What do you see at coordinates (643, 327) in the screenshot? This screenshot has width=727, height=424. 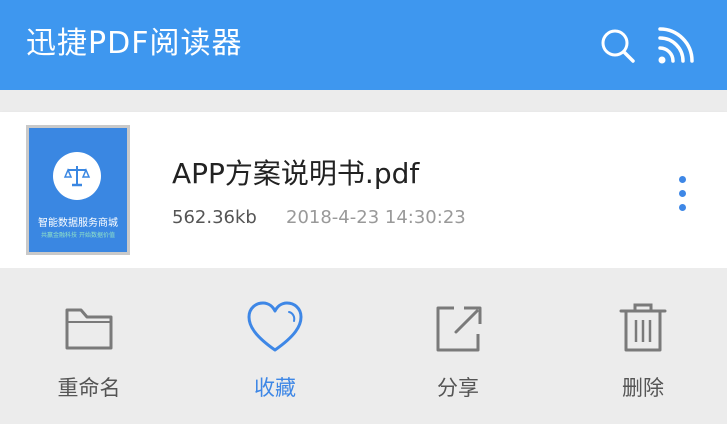 I see `trash-icon` at bounding box center [643, 327].